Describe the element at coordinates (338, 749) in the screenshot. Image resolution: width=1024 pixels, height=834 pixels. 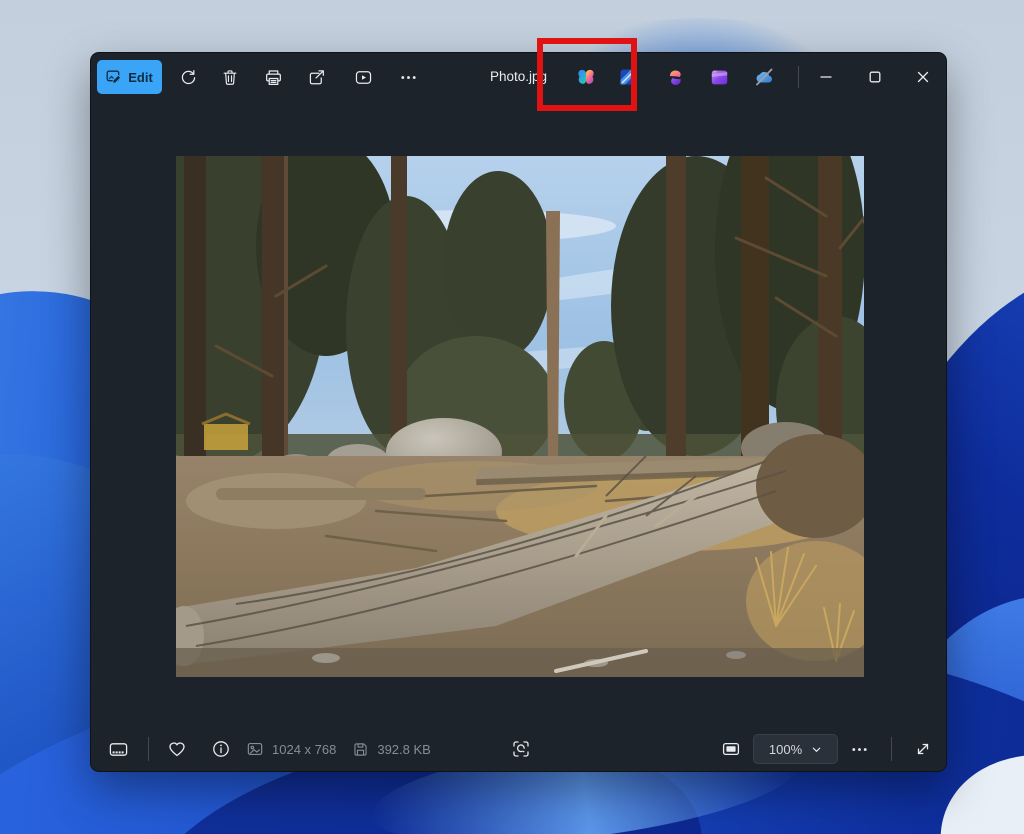
I see `file-metadata: 1024 x 768 392.8 KB` at that location.